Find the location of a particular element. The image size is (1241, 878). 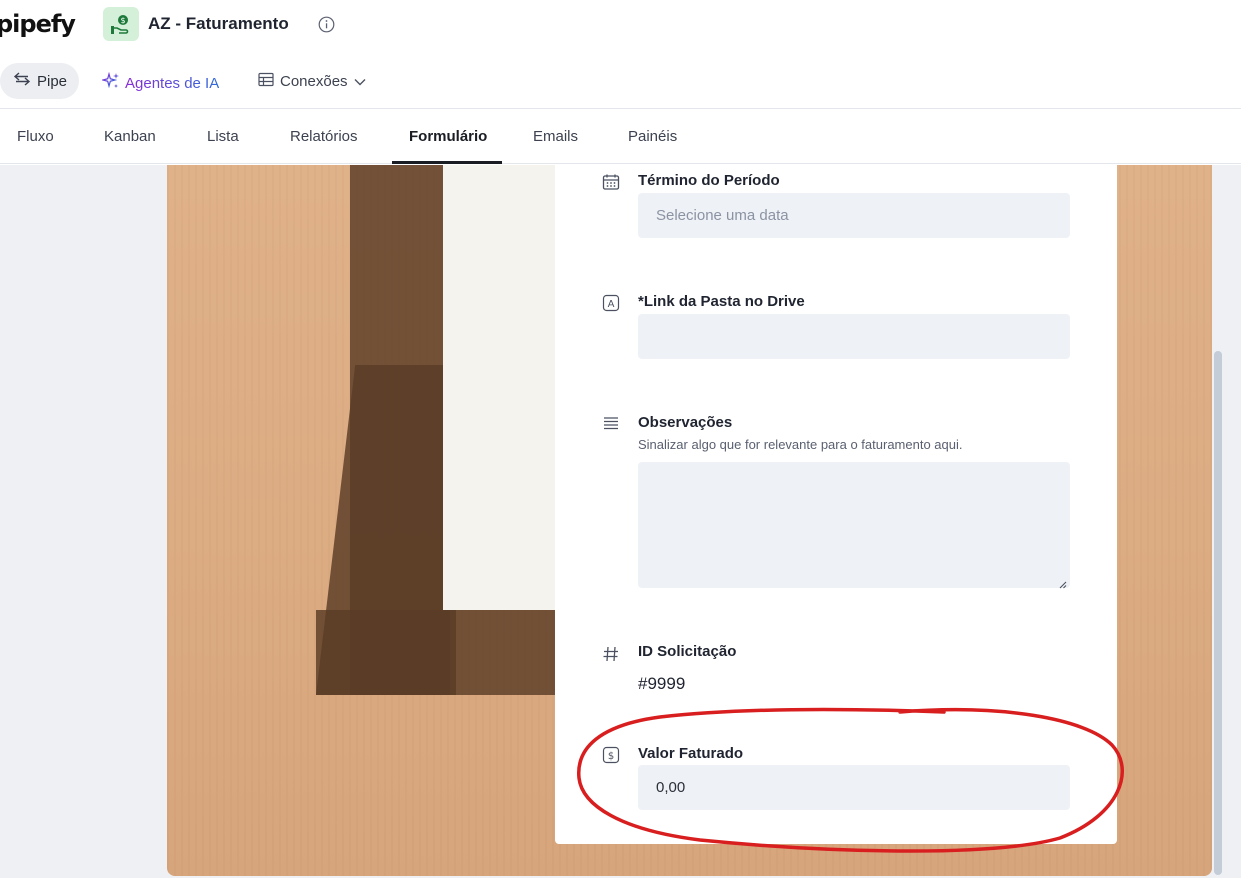

textarea-observacoes is located at coordinates (854, 525).